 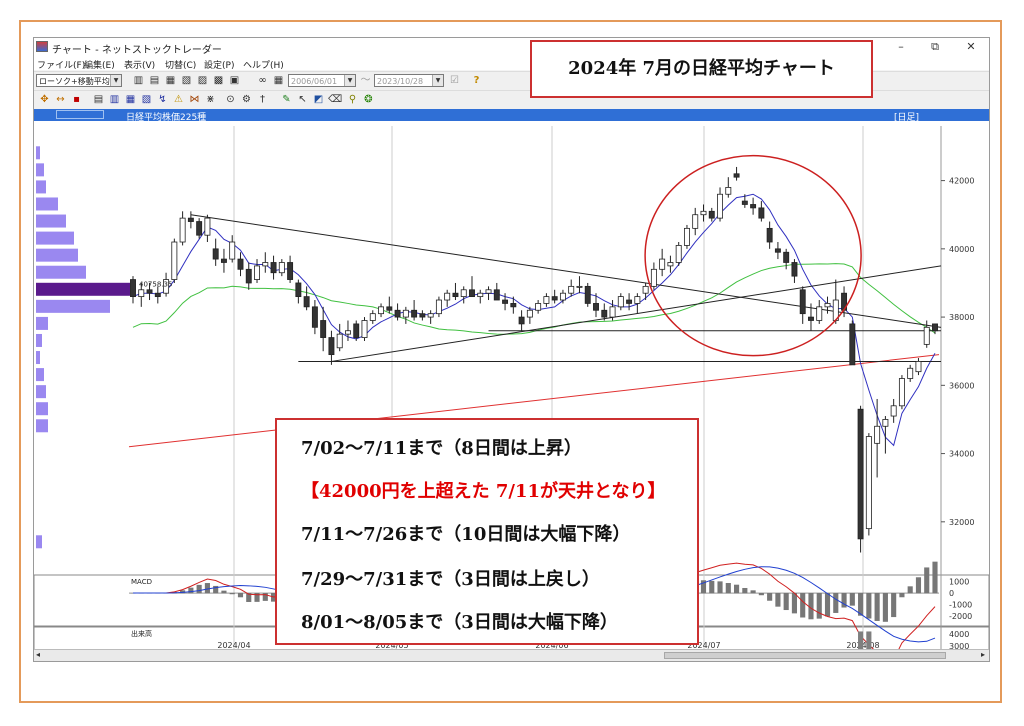 I want to click on select-arrow-icon: ↖, so click(x=302, y=99).